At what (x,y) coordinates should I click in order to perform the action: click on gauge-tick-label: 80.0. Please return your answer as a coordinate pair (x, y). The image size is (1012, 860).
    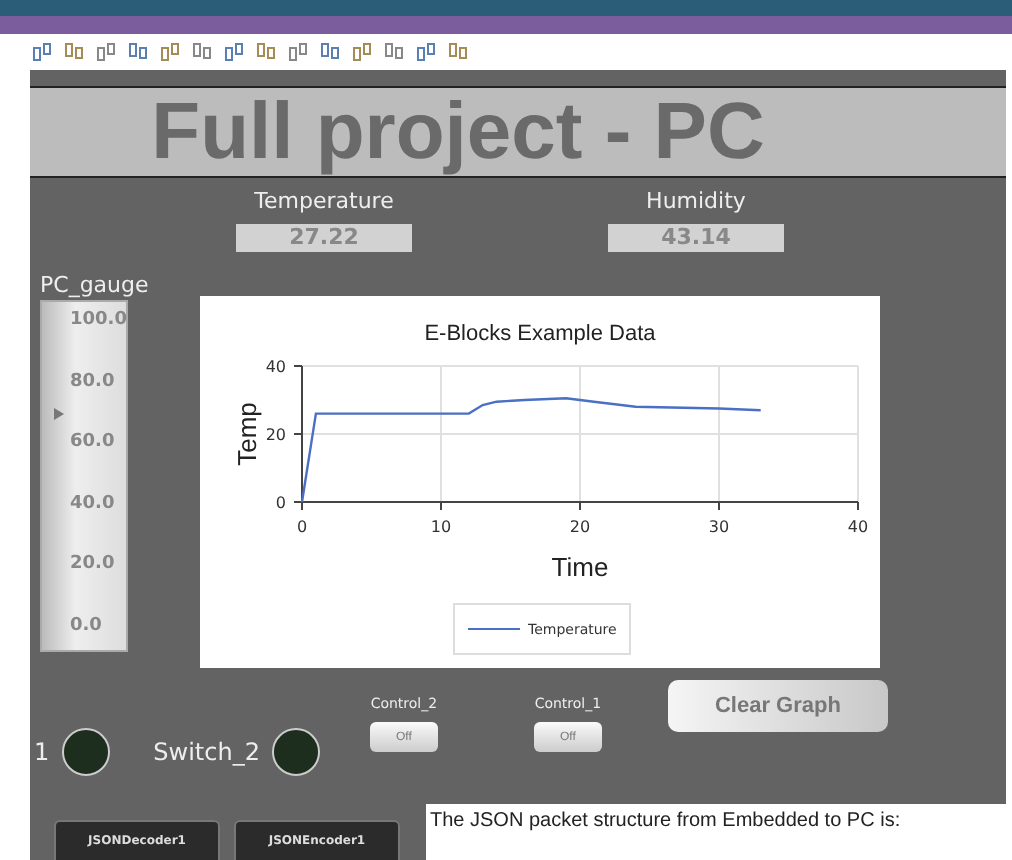
    Looking at the image, I should click on (92, 381).